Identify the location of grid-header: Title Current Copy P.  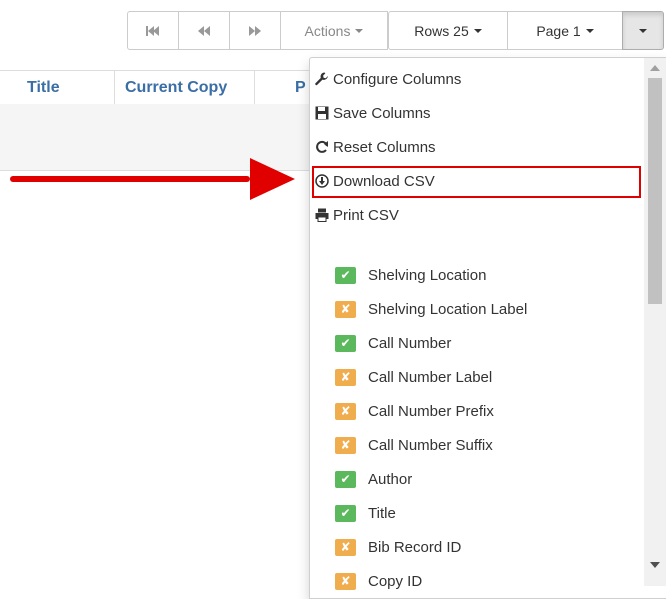
(165, 88).